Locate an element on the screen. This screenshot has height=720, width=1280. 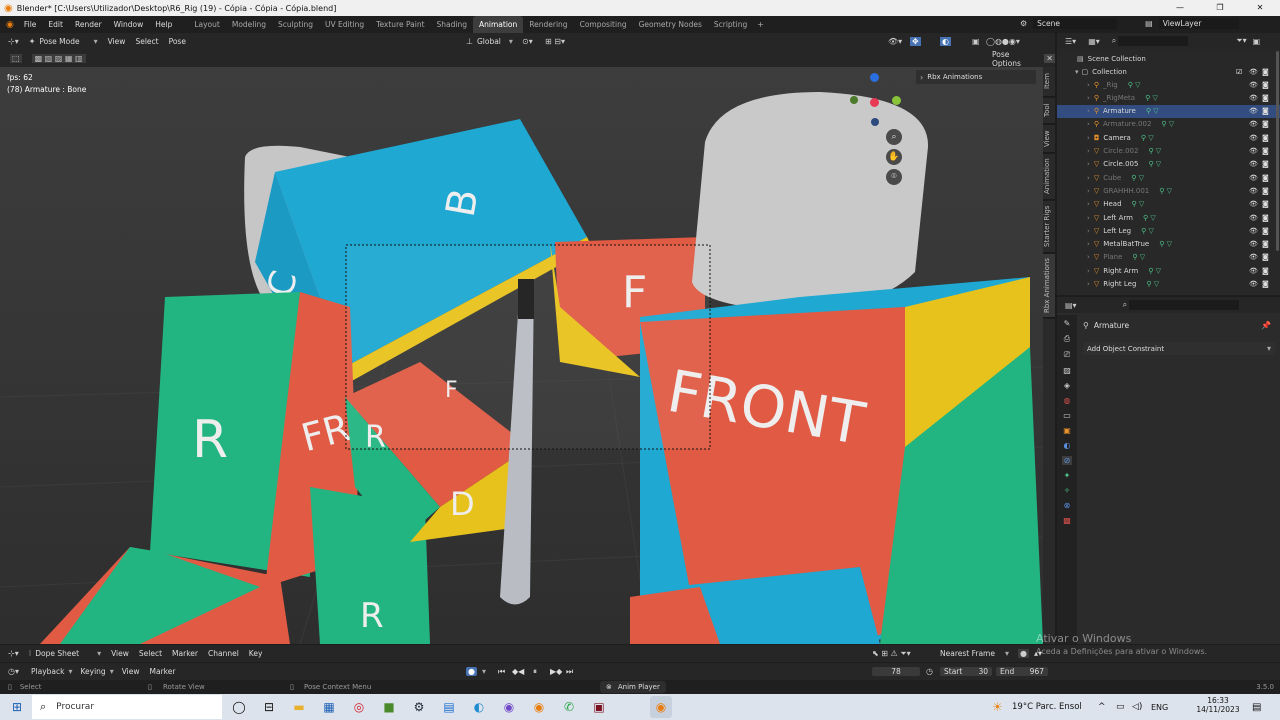
outliner-item: › ▽ Left Leg ⚲ ▽ 👁 ◙ is located at coordinates (1168, 230).